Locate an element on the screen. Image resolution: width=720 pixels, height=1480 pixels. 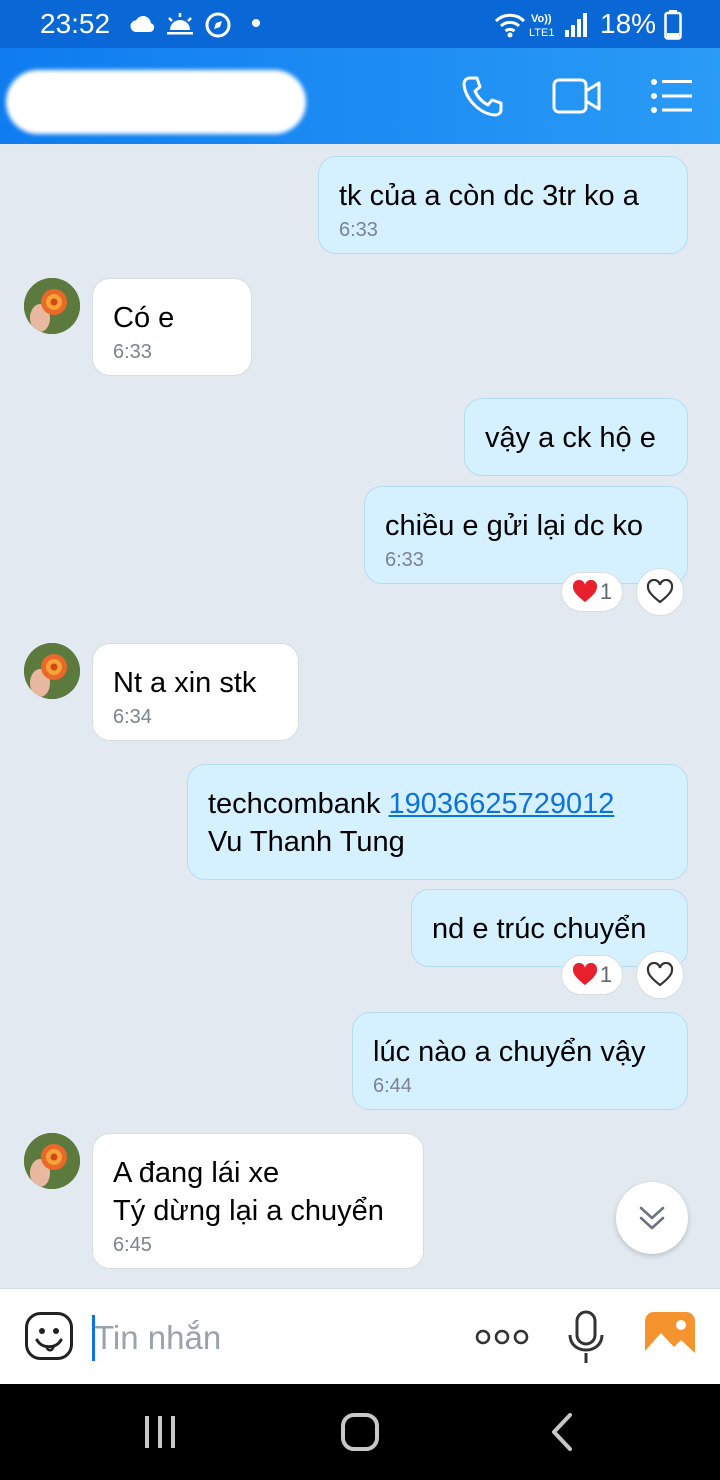
battery-icon is located at coordinates (673, 25).